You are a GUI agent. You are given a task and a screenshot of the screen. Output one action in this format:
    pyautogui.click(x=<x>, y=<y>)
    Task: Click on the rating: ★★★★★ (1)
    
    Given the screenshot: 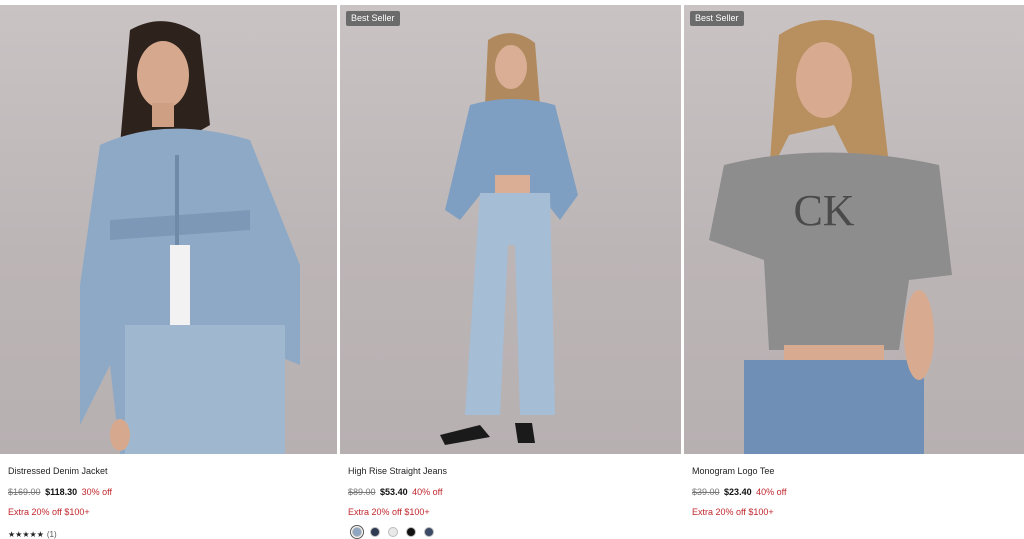 What is the action you would take?
    pyautogui.click(x=32, y=535)
    